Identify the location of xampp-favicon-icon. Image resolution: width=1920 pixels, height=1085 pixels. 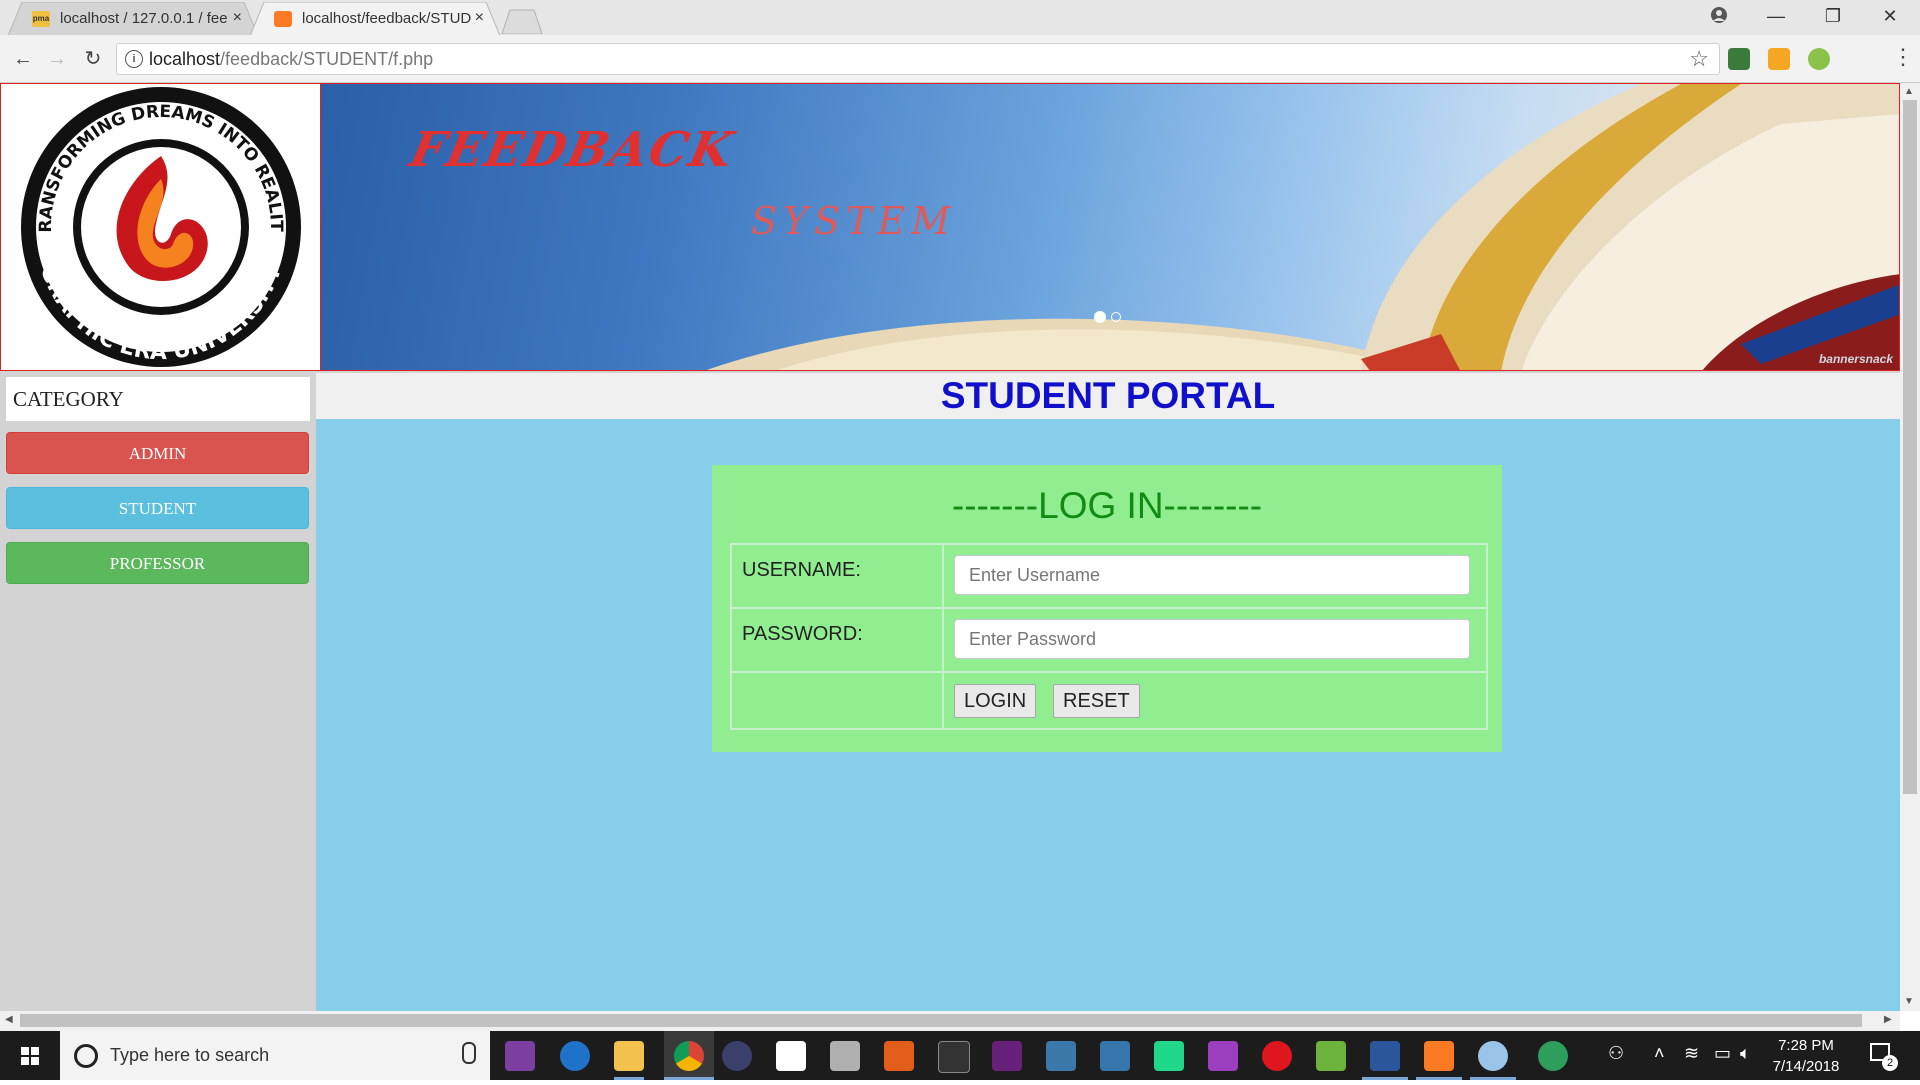
(283, 19).